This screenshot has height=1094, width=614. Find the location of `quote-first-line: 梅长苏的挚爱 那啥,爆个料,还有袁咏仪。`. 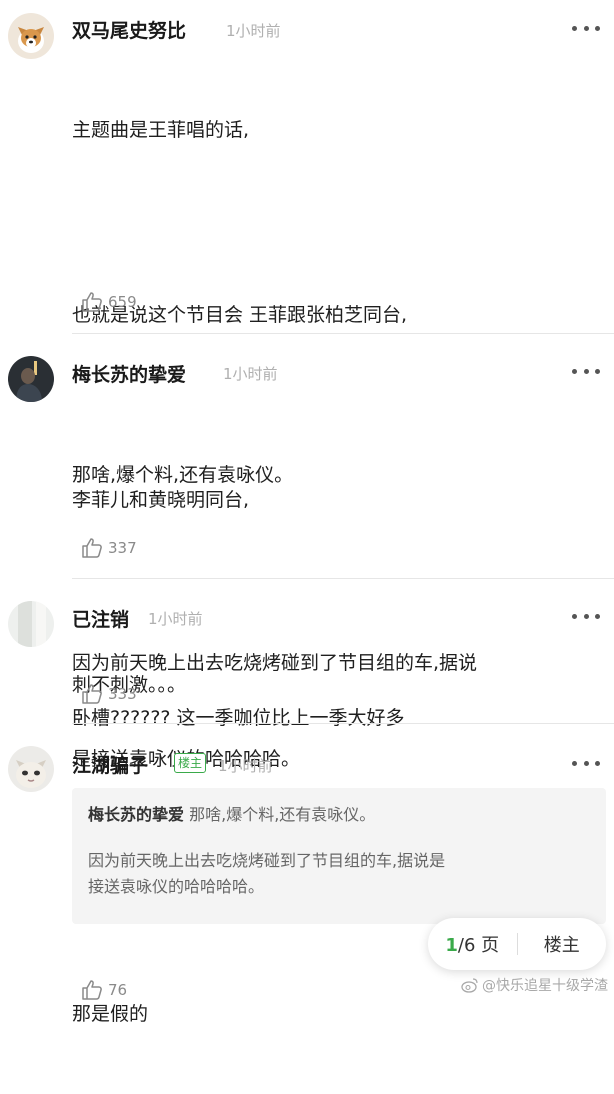

quote-first-line: 梅长苏的挚爱 那啥,爆个料,还有袁咏仪。 is located at coordinates (339, 815).